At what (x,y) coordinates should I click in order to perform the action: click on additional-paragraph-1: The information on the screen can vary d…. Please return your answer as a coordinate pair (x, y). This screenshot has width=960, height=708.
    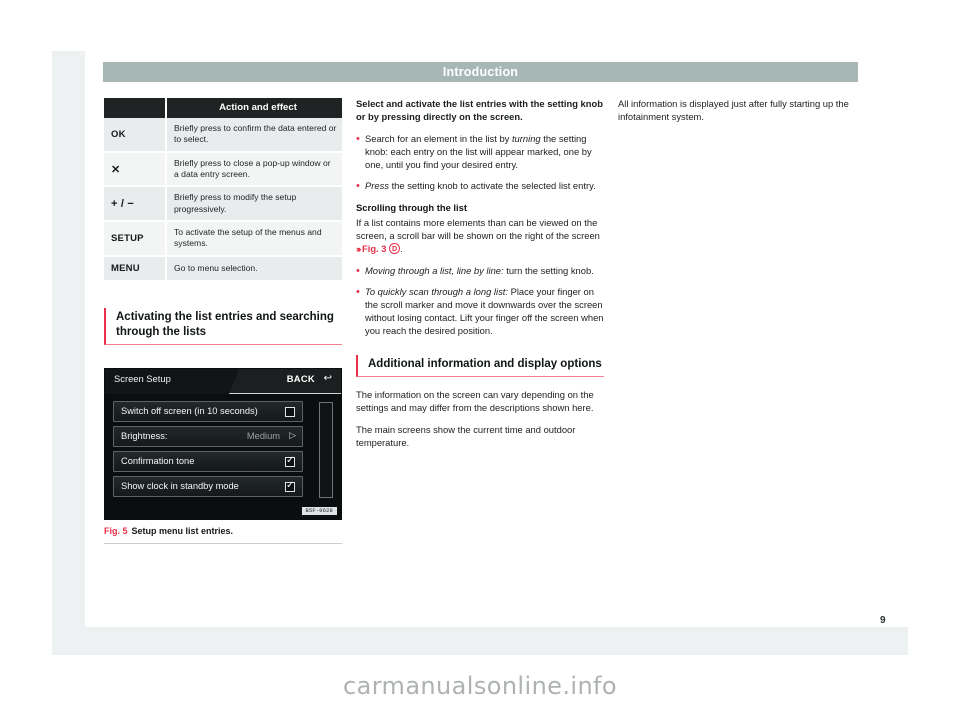
    Looking at the image, I should click on (475, 400).